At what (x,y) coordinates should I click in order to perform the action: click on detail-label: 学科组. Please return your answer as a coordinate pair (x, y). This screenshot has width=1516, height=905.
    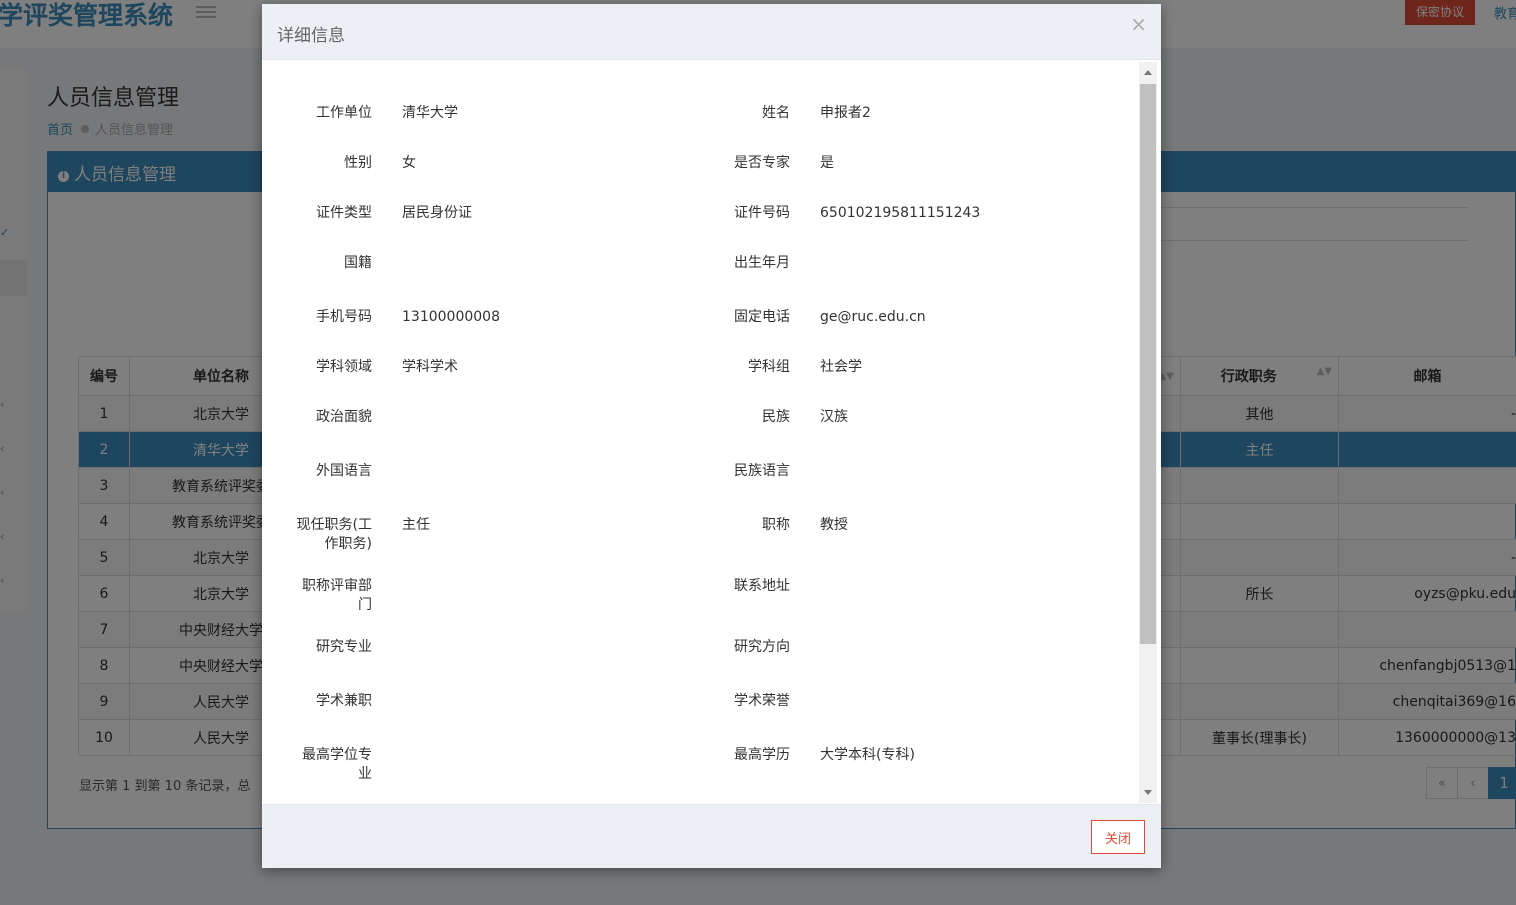
    Looking at the image, I should click on (769, 367).